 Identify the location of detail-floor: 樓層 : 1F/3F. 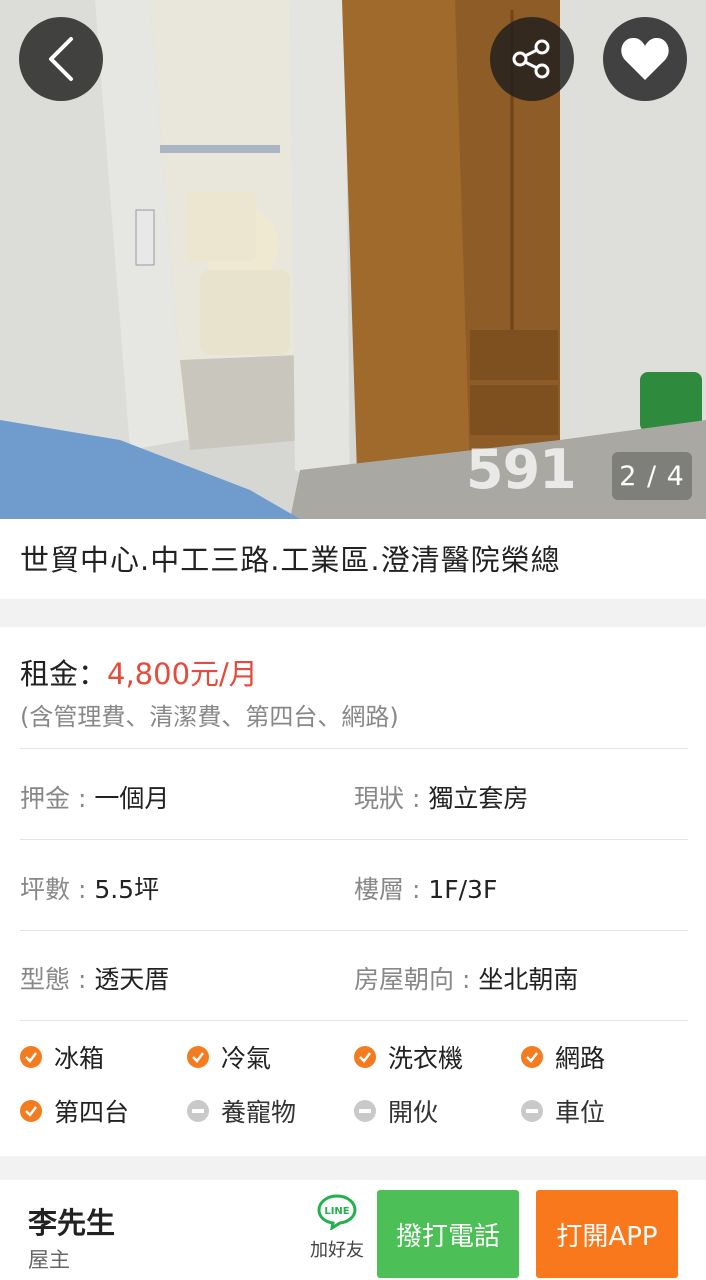
(425, 888).